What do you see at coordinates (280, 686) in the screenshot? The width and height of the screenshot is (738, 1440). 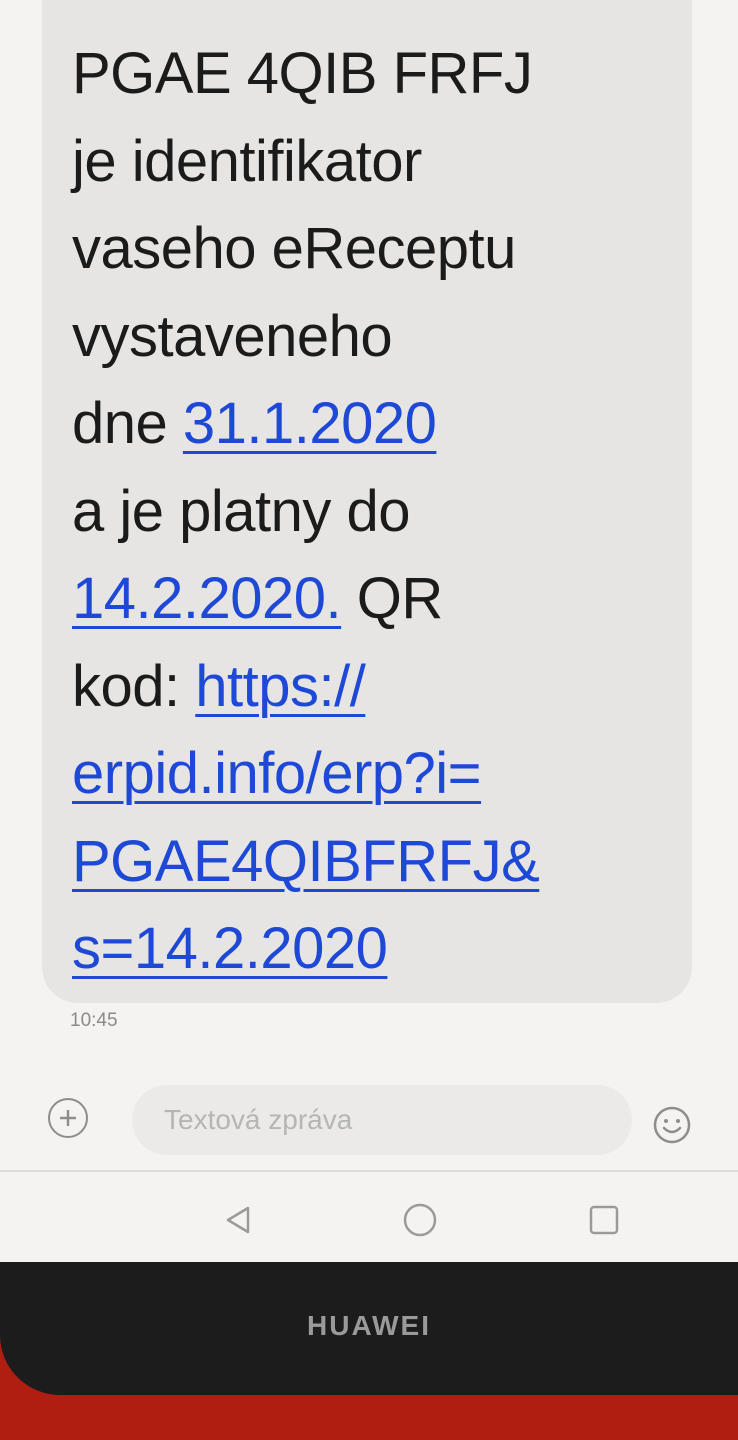 I see `message-link: https://` at bounding box center [280, 686].